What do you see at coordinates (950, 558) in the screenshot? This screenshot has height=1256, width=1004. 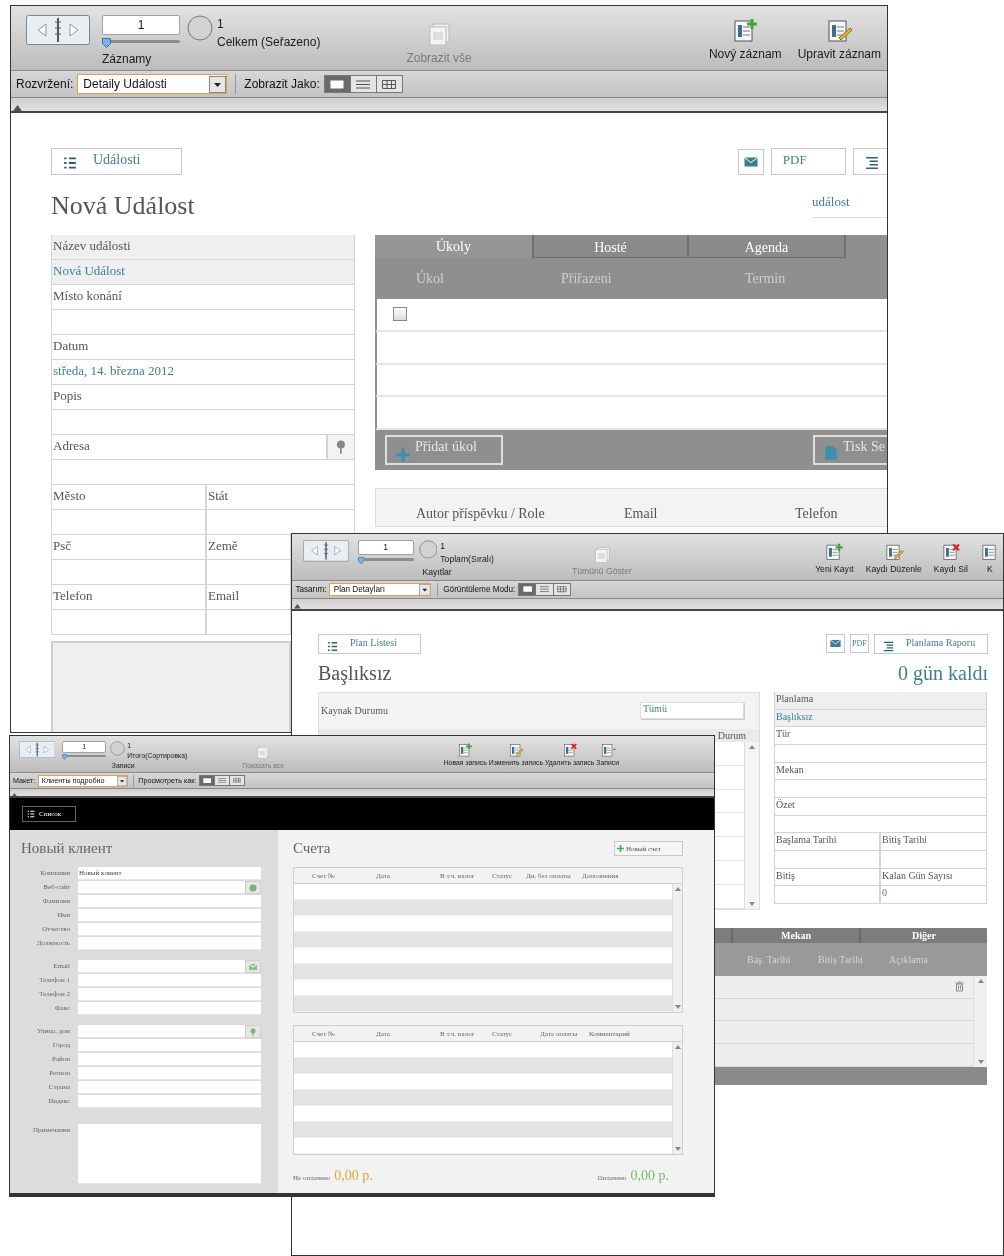 I see `toolbar-button: Kaydı Sil` at bounding box center [950, 558].